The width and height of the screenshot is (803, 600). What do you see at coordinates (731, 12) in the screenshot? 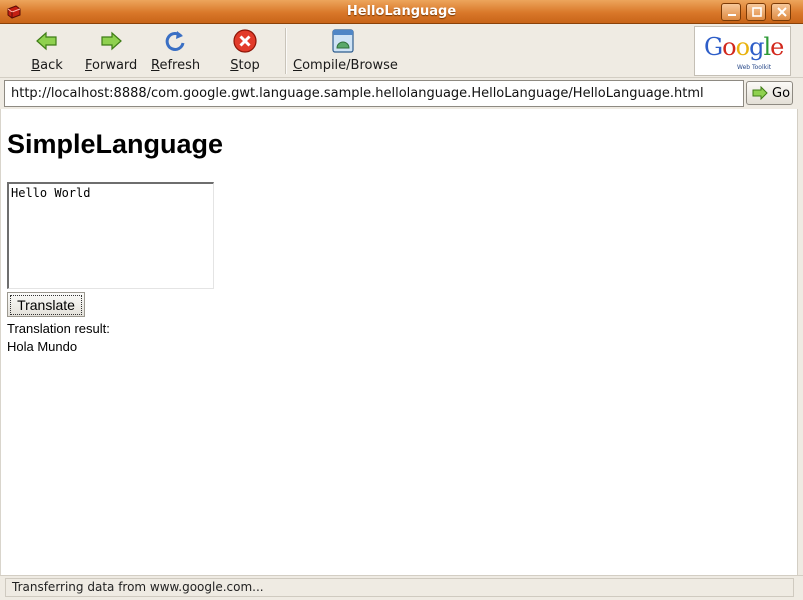
I see `minimize-button` at bounding box center [731, 12].